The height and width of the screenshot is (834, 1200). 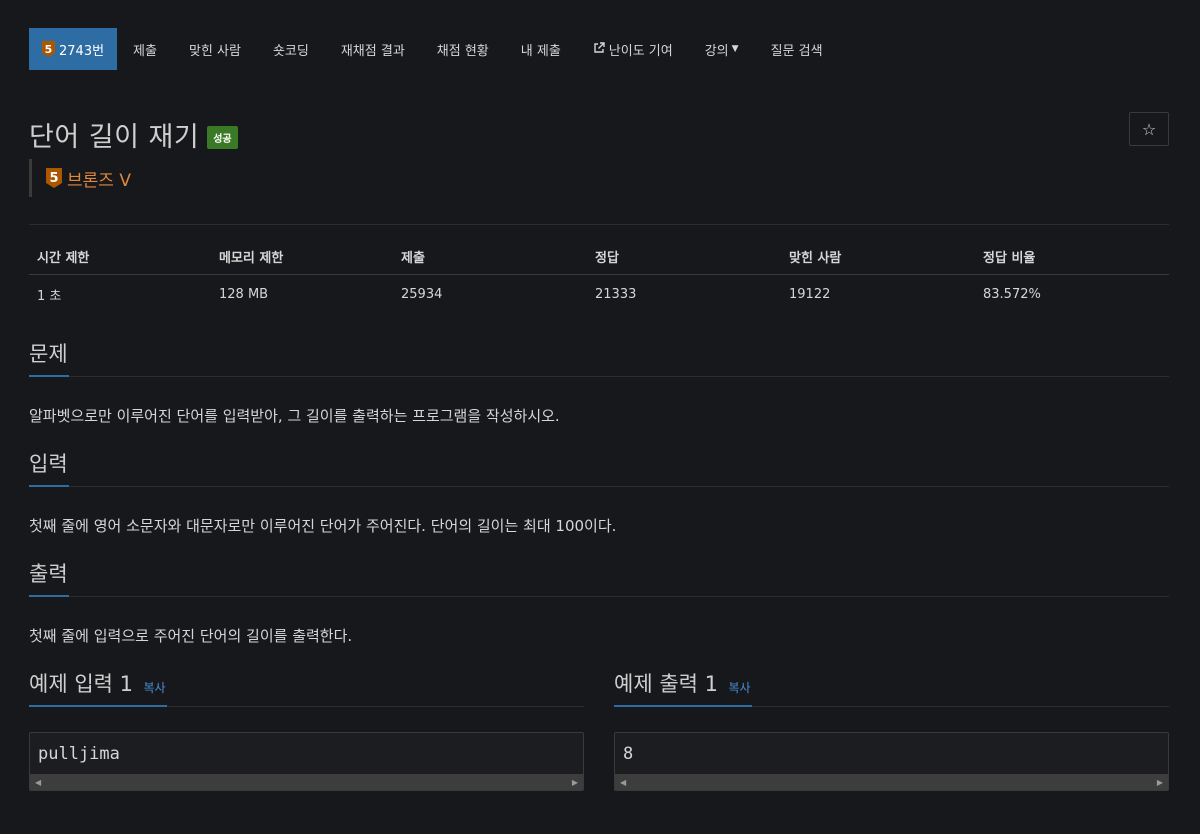 What do you see at coordinates (48, 464) in the screenshot?
I see `section-title-input: 입력` at bounding box center [48, 464].